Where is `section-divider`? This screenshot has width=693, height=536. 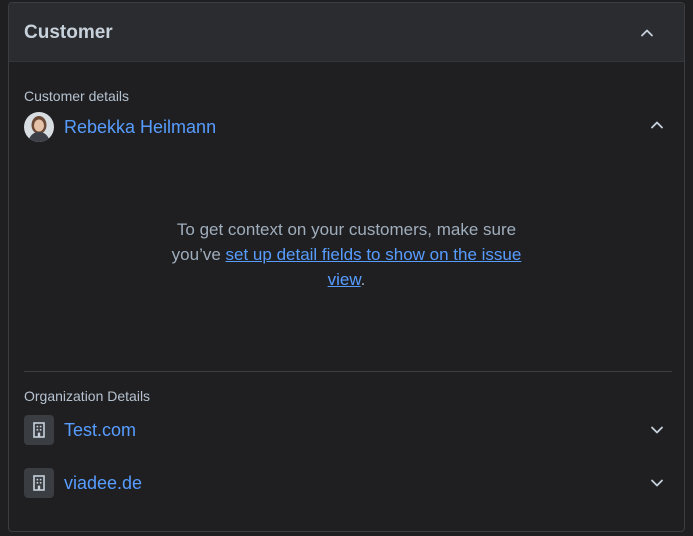 section-divider is located at coordinates (348, 371).